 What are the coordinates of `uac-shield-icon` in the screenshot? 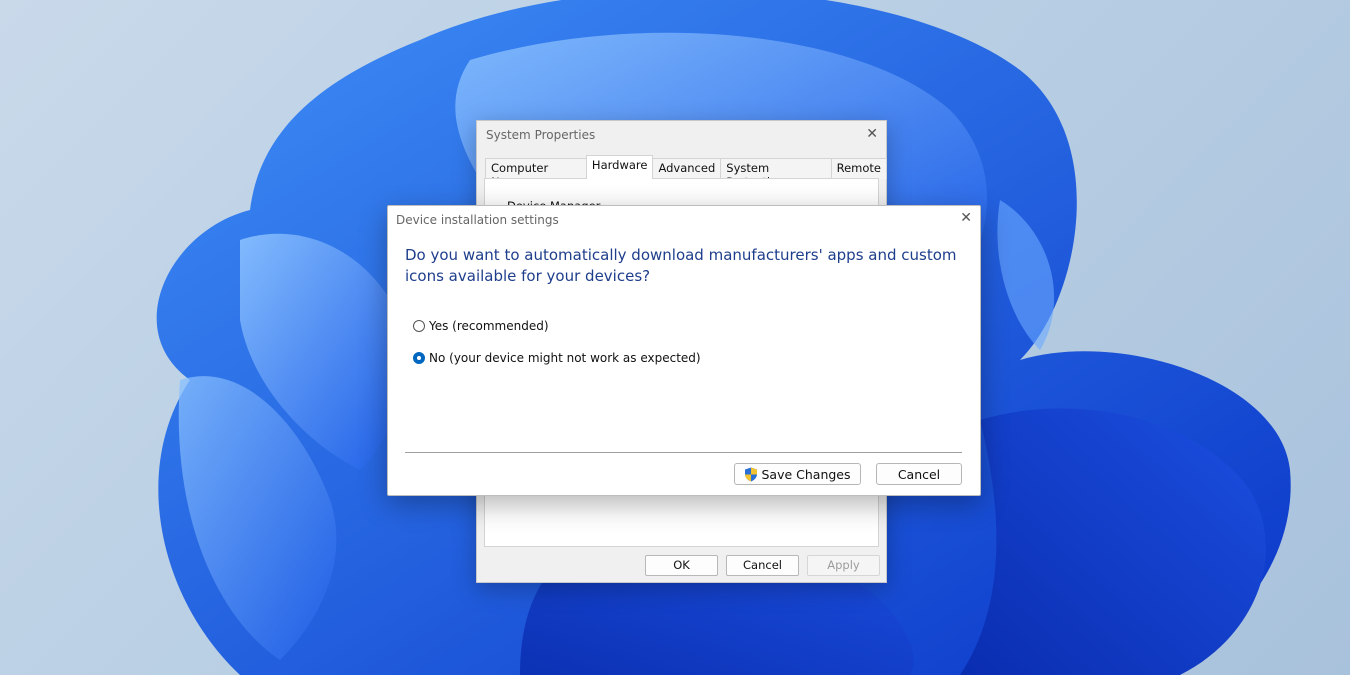 It's located at (751, 474).